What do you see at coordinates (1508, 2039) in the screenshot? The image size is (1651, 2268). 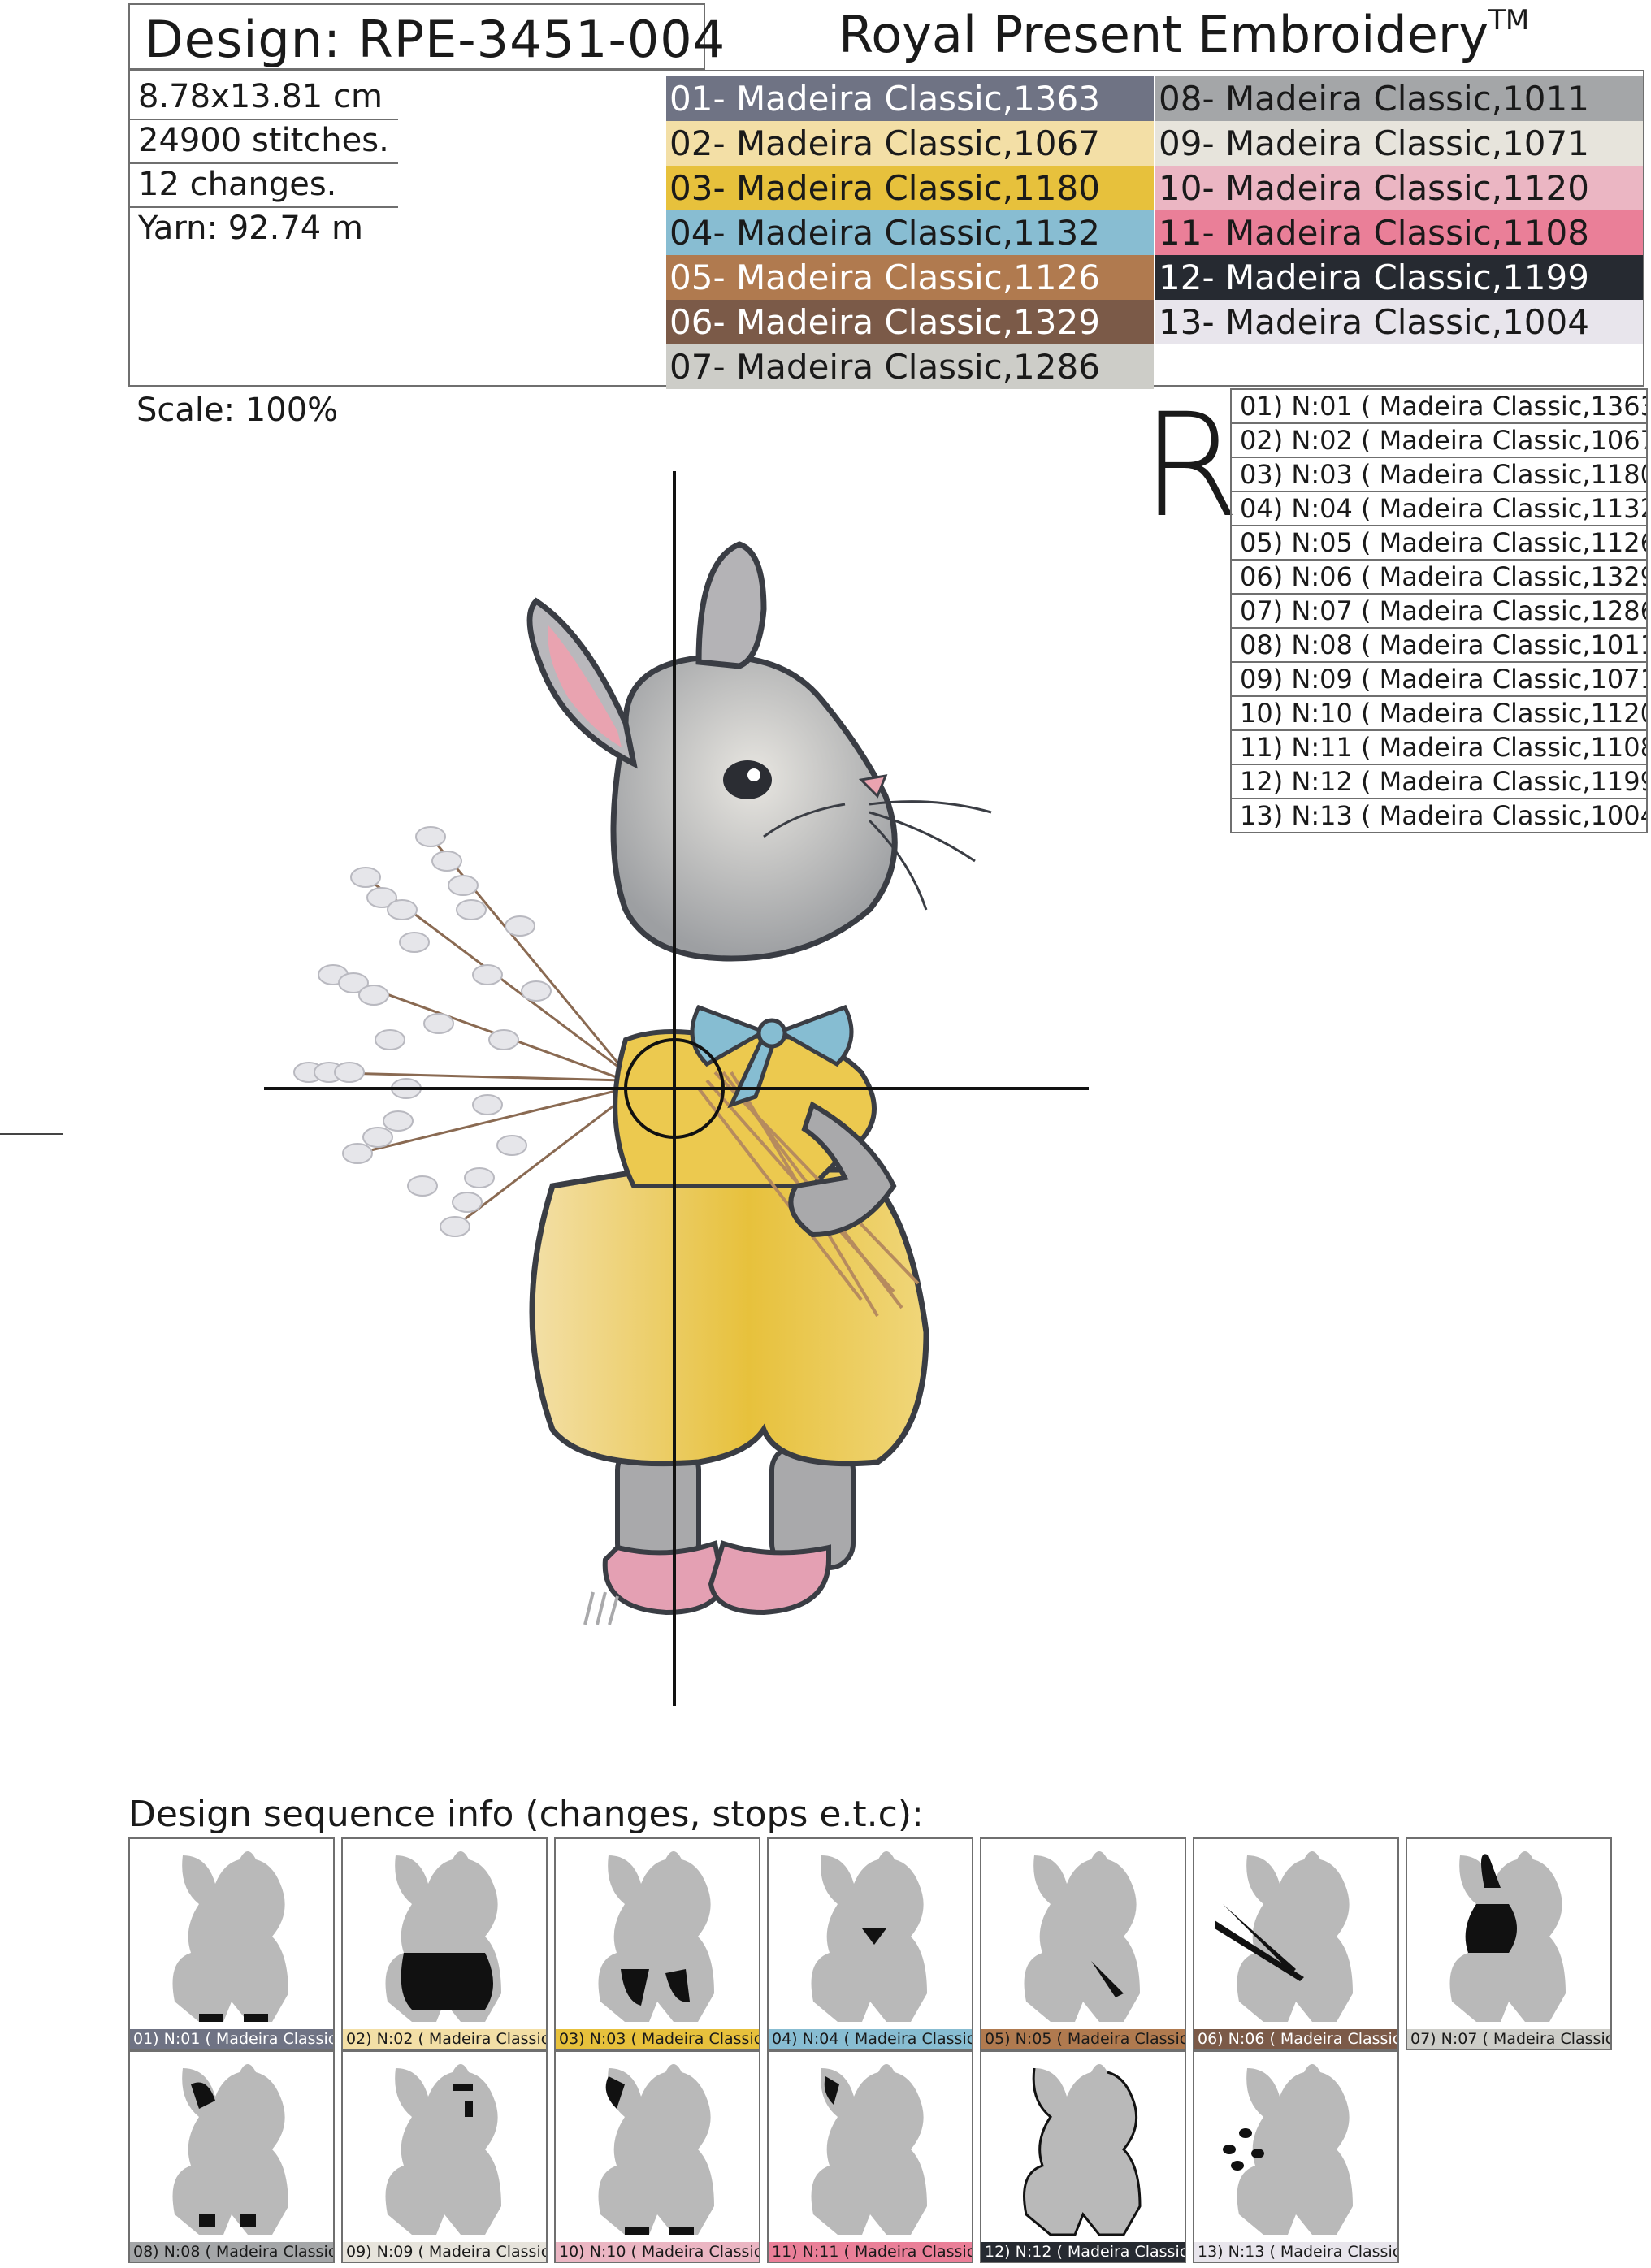 I see `thumbnail-label: 07) N:07 ( Madeira Classic` at bounding box center [1508, 2039].